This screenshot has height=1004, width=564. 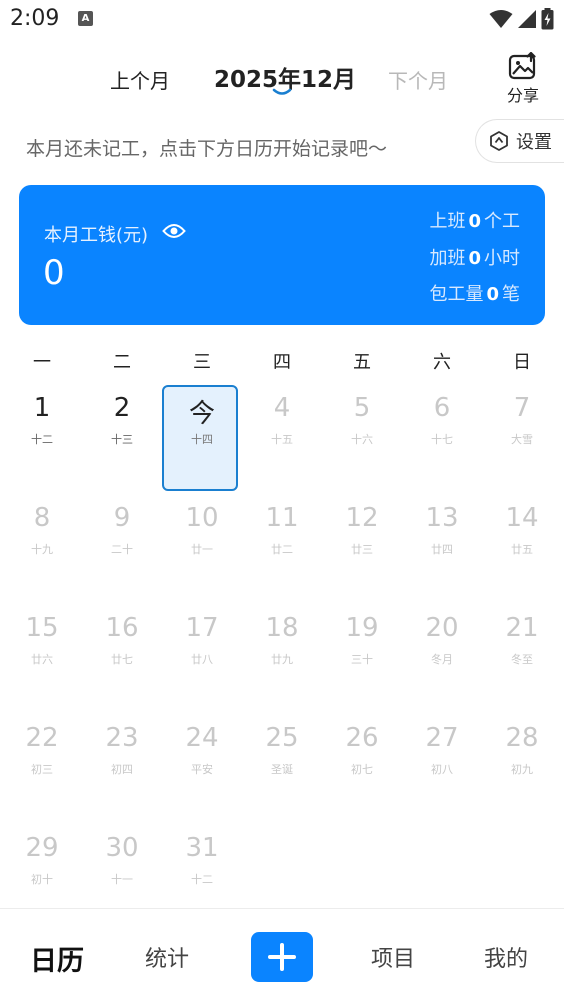 I want to click on lunar-date: 十七, so click(x=442, y=439).